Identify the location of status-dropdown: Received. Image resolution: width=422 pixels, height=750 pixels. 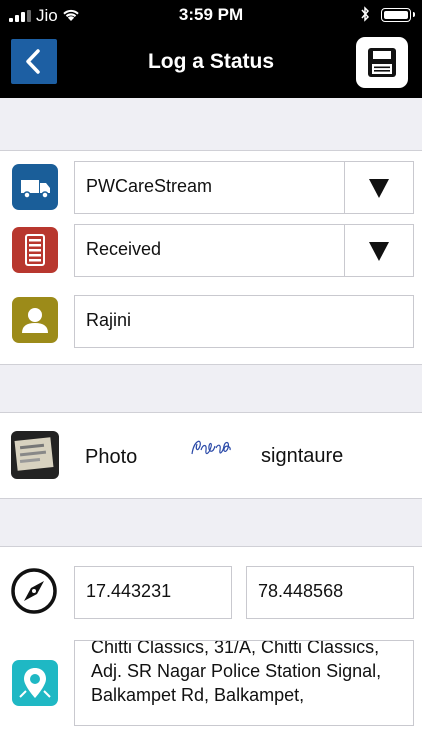
(209, 250).